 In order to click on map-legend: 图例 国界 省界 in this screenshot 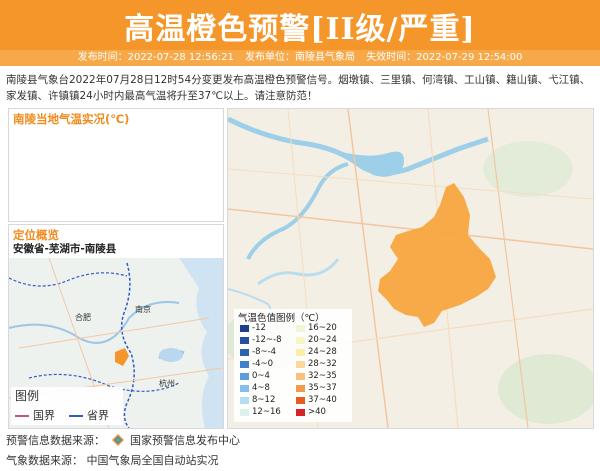, I will do `click(67, 406)`.